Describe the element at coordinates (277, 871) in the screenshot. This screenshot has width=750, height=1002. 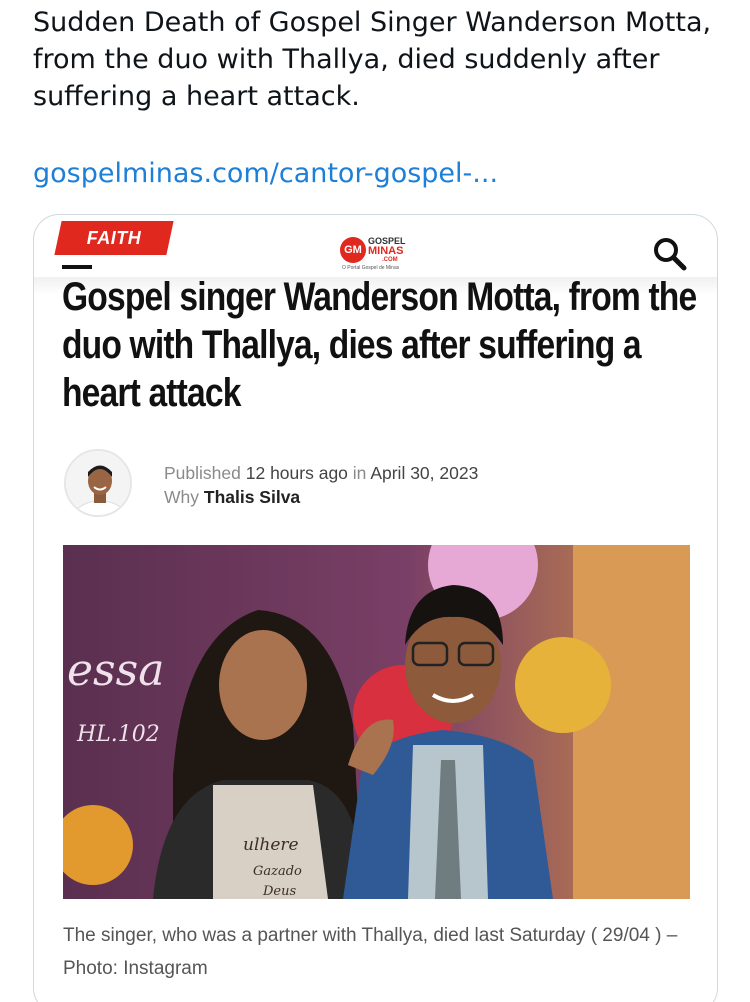
I see `shirt-text-2: Gazado` at that location.